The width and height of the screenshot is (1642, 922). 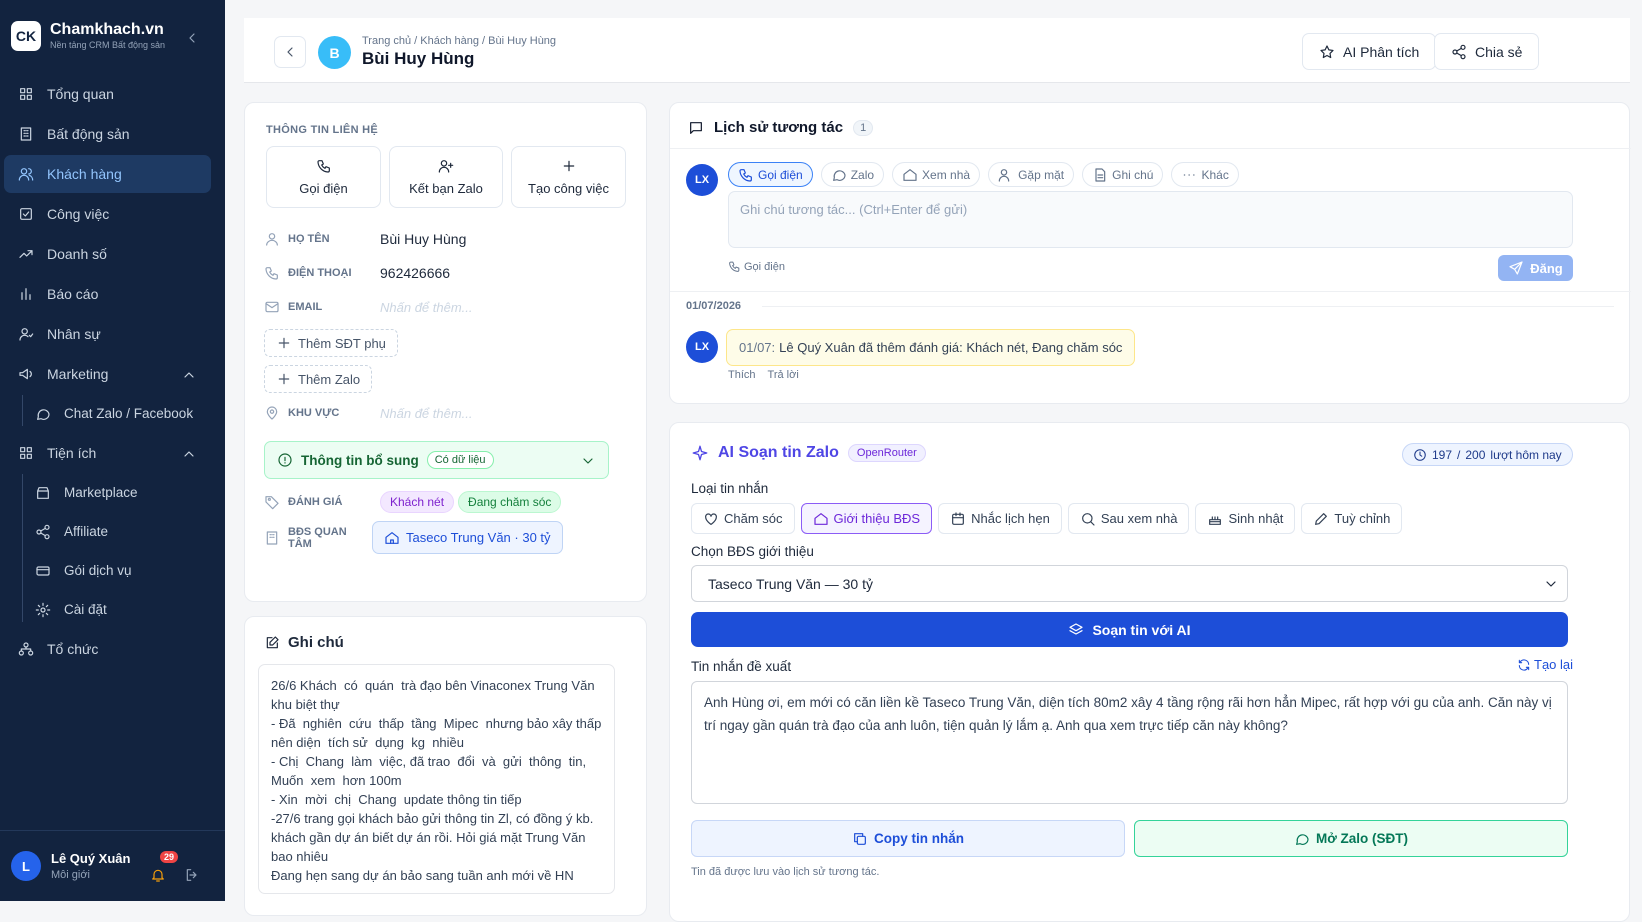 I want to click on property-selected-value: Taseco Trung Văn — 30 tỷ, so click(x=790, y=583).